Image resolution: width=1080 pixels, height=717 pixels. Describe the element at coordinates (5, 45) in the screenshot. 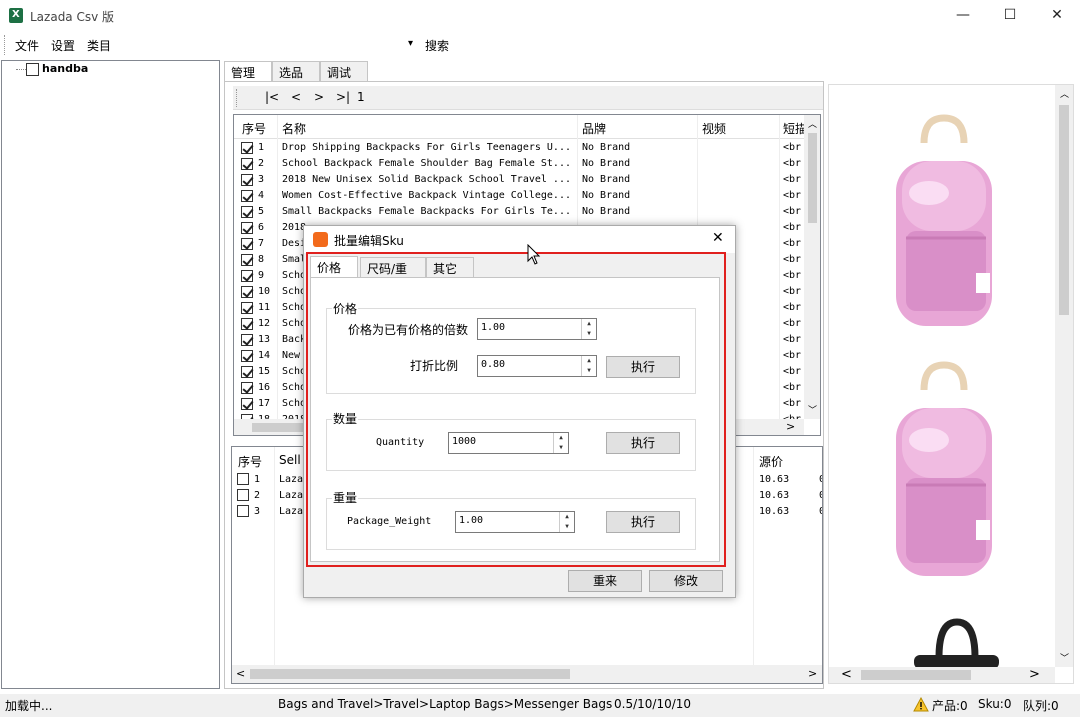

I see `toolbar-grip` at that location.